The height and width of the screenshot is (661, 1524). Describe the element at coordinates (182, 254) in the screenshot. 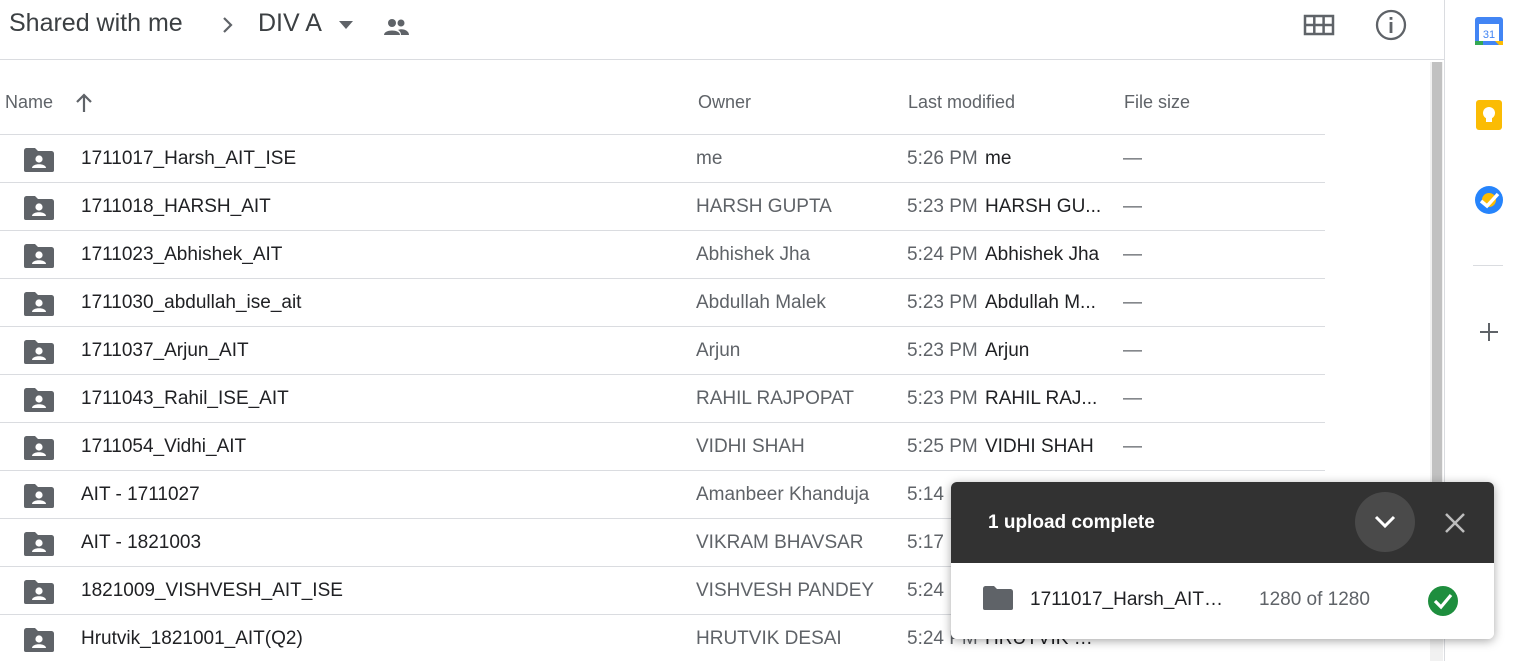

I see `file-name: 1711023_Abhishek_AIT` at that location.